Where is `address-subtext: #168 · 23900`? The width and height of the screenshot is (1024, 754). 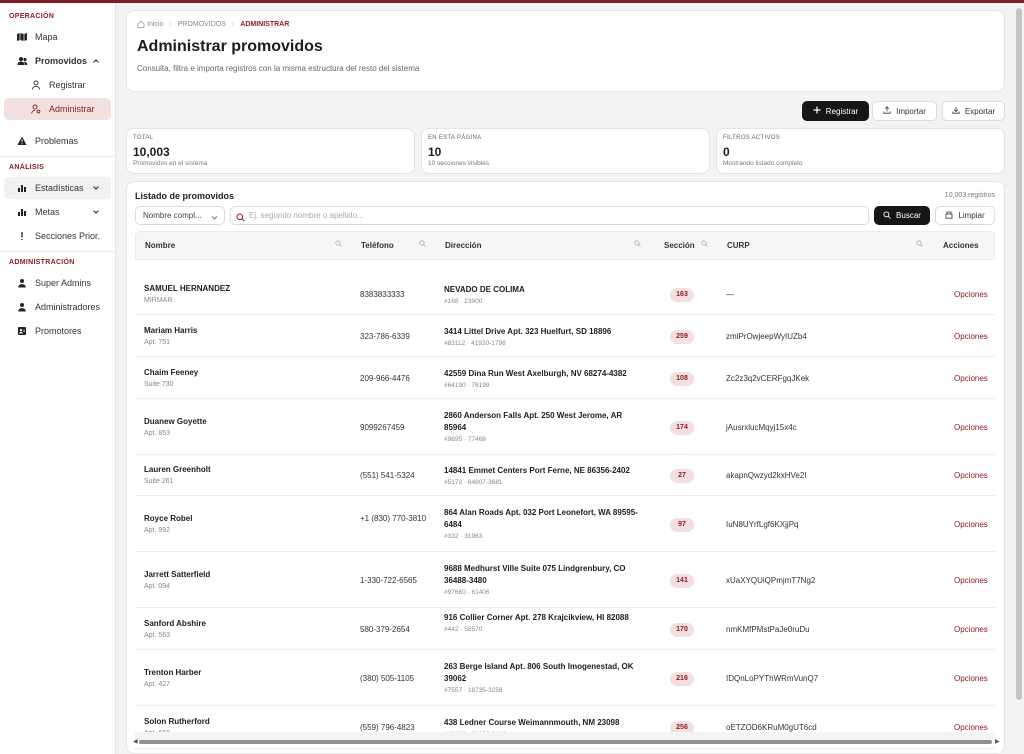
address-subtext: #168 · 23900 is located at coordinates (463, 301).